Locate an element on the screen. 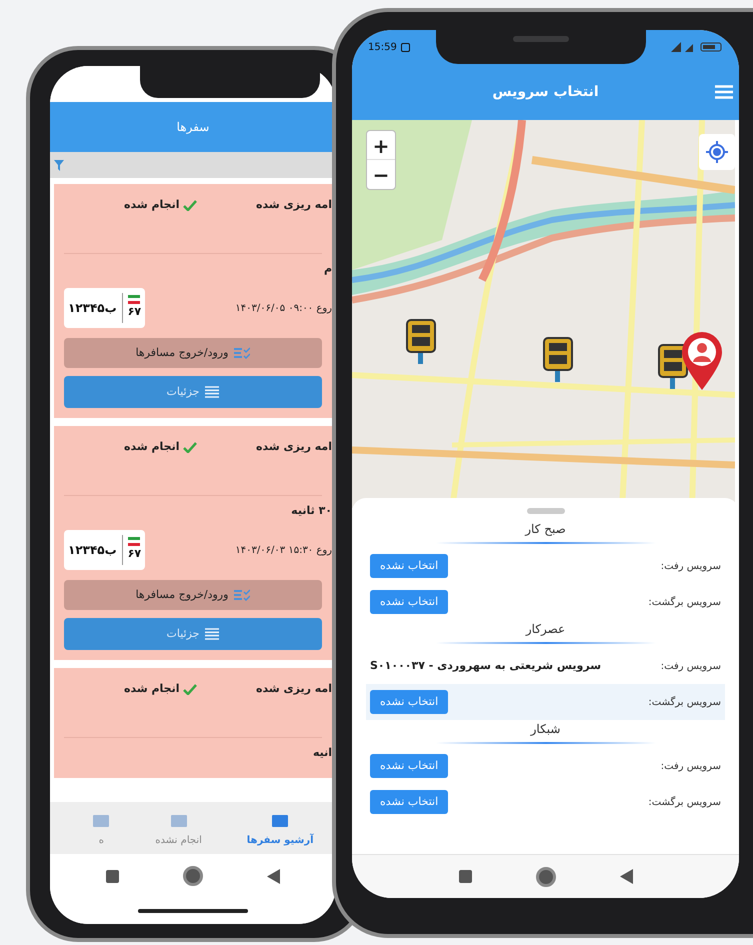 The image size is (753, 945). trip-name: ۳۰ ثانیه is located at coordinates (311, 510).